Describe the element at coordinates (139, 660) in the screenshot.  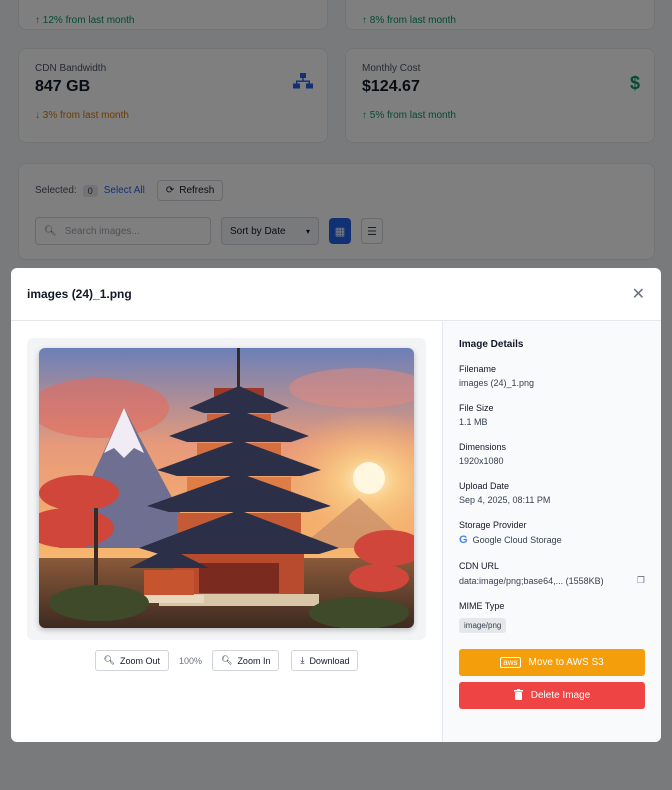
I see `zoom-out-label: Zoom Out` at that location.